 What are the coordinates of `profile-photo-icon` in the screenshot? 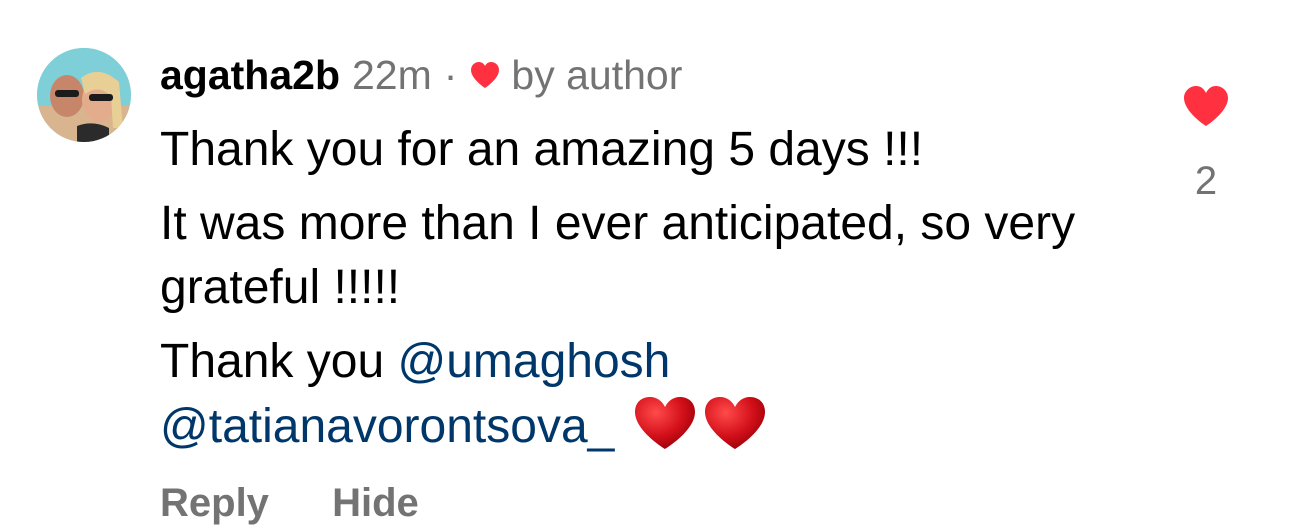 It's located at (84, 95).